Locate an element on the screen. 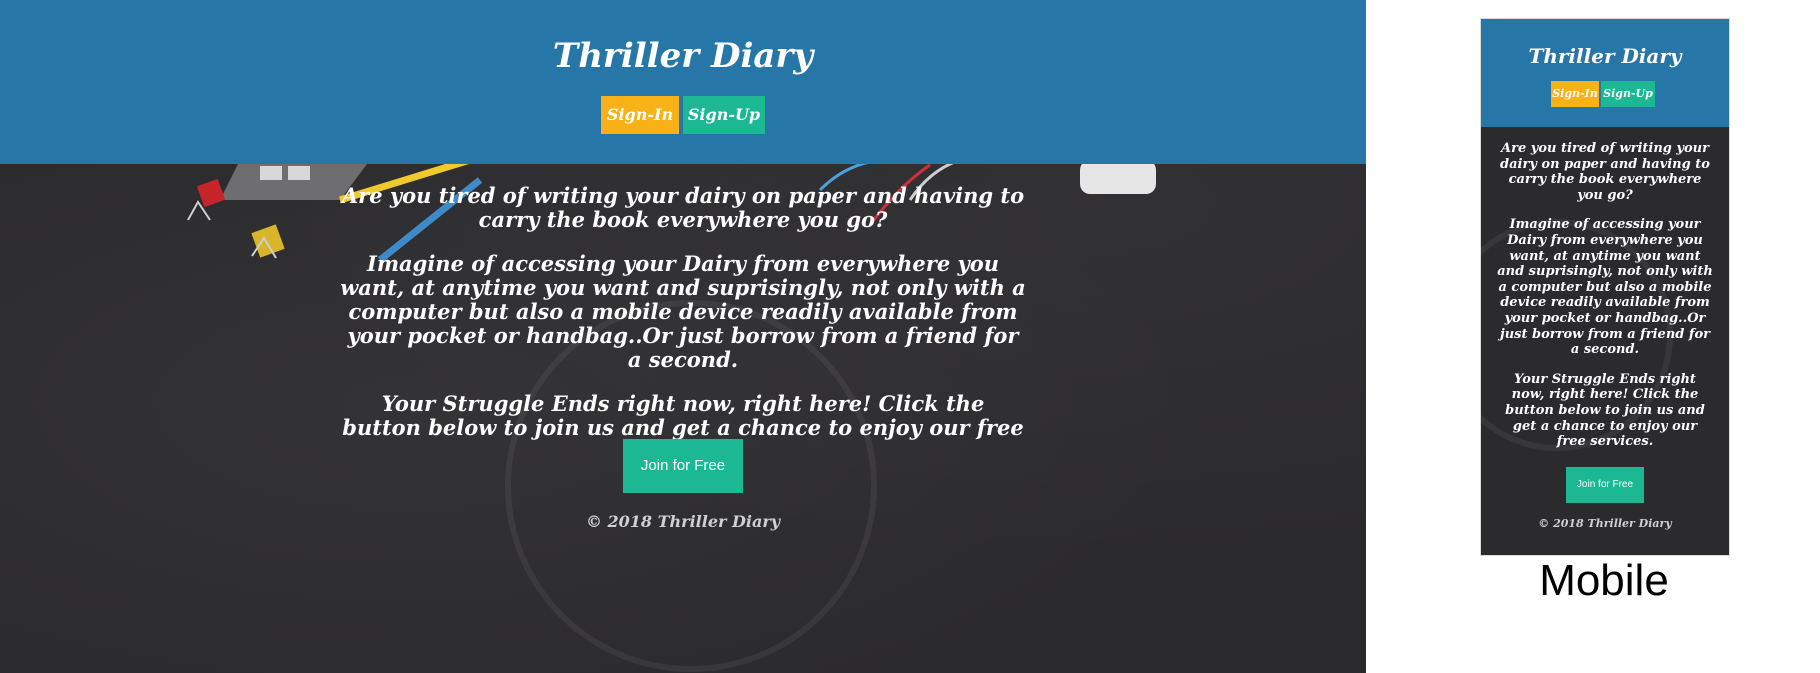  mobile-signup-button: Sign-Up is located at coordinates (1628, 94).